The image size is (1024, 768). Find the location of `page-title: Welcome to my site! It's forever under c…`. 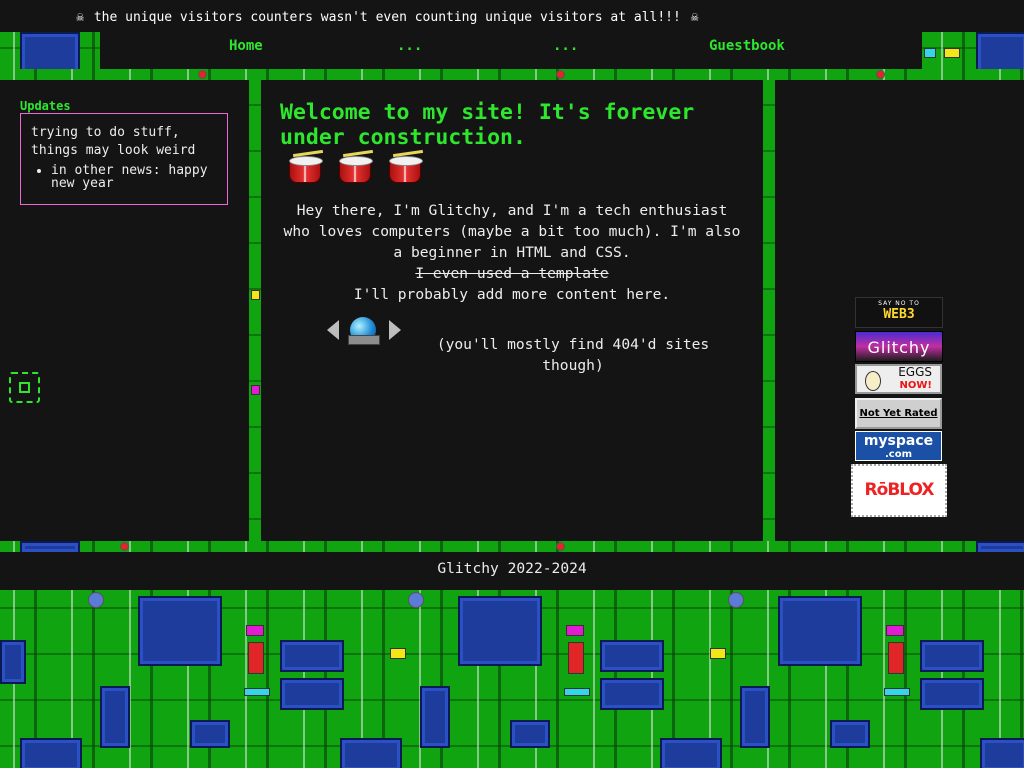

page-title: Welcome to my site! It's forever under c… is located at coordinates (487, 125).